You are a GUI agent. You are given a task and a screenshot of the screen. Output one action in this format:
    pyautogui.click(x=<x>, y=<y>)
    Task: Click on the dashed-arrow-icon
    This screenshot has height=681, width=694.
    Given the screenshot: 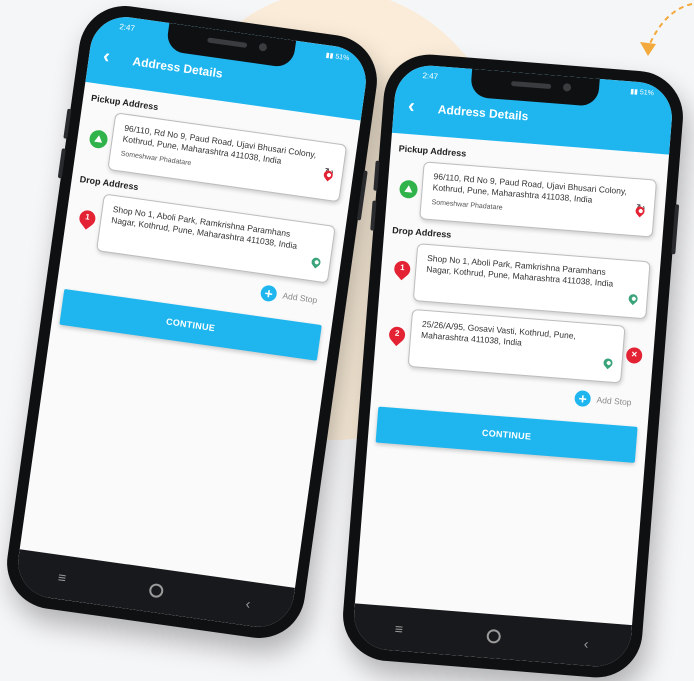 What is the action you would take?
    pyautogui.click(x=666, y=29)
    